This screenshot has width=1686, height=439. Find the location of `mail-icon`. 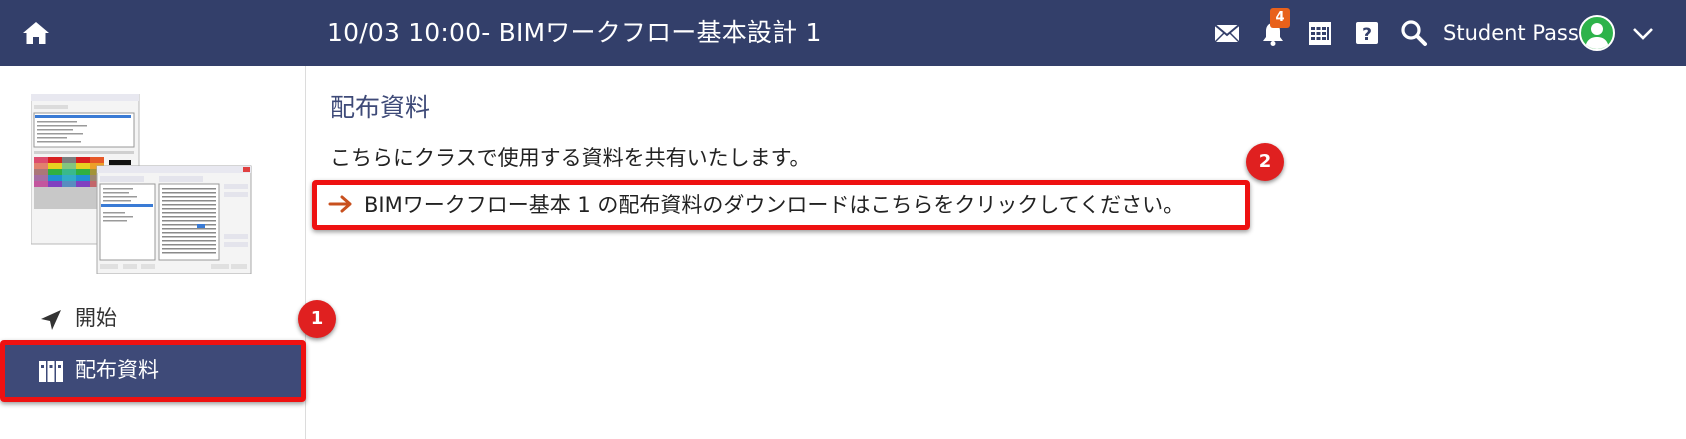

mail-icon is located at coordinates (1227, 33).